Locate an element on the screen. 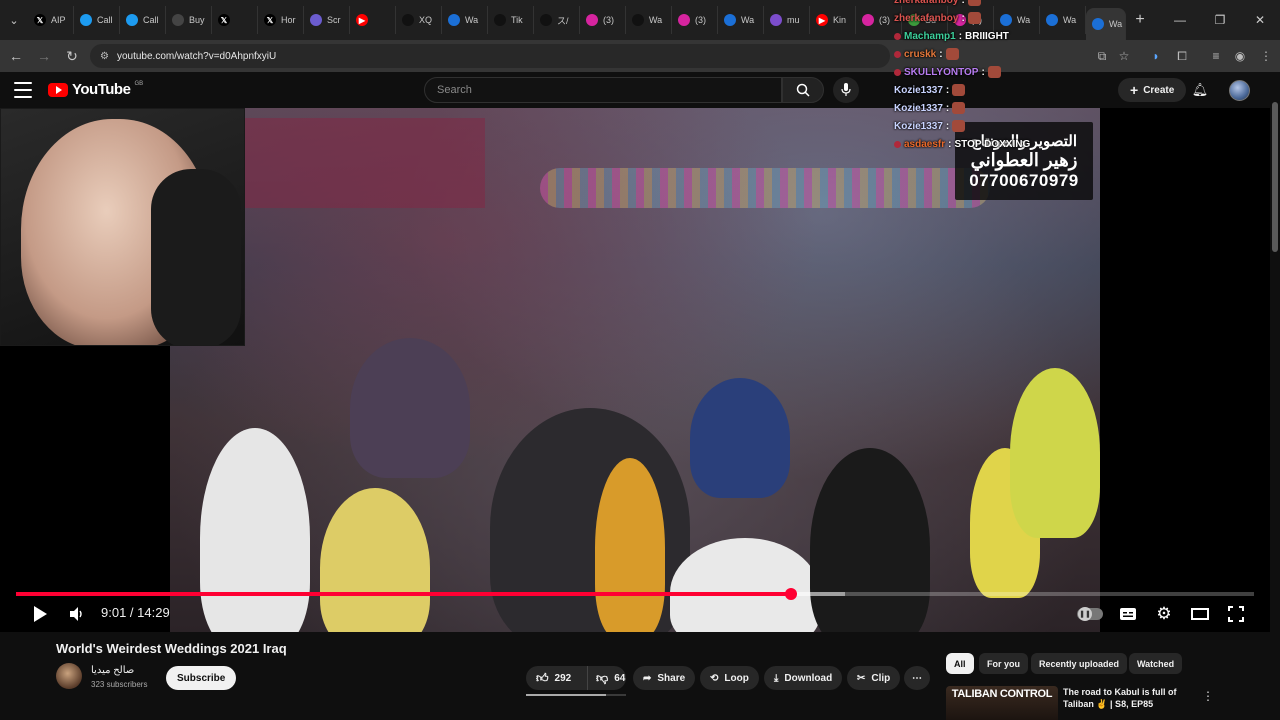 The width and height of the screenshot is (1280, 720). browser-tab: 𝕏 AIP is located at coordinates (51, 20).